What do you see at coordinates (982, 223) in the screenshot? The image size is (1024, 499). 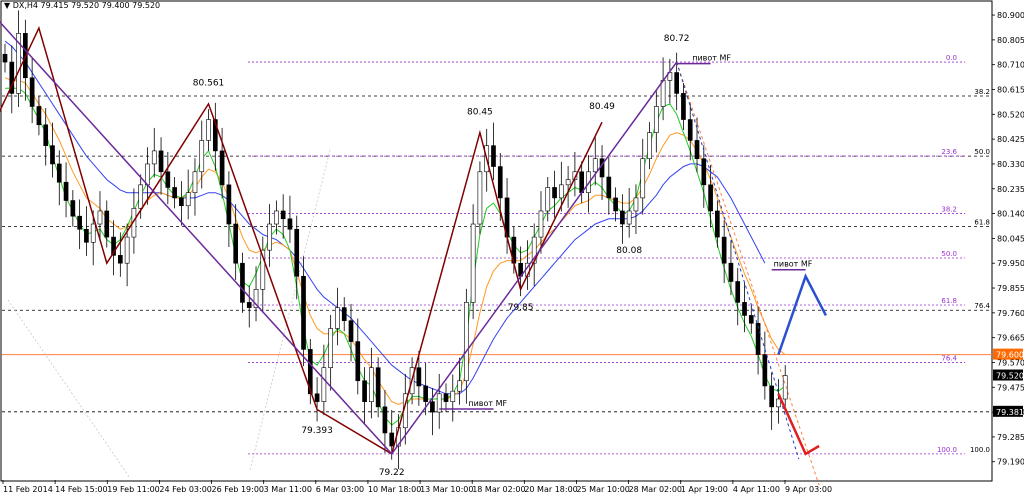 I see `fib-level-label: 61.8` at bounding box center [982, 223].